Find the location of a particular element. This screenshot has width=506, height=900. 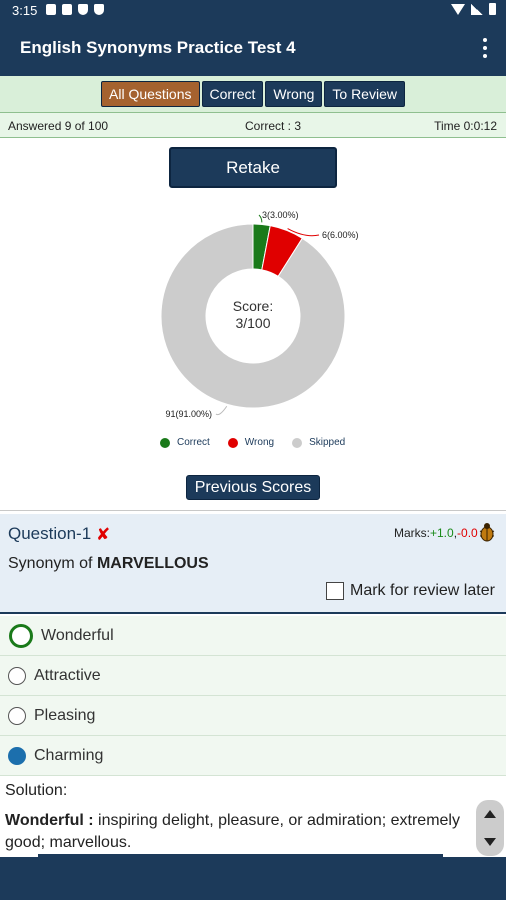

legend-label-correct: Correct is located at coordinates (193, 442).